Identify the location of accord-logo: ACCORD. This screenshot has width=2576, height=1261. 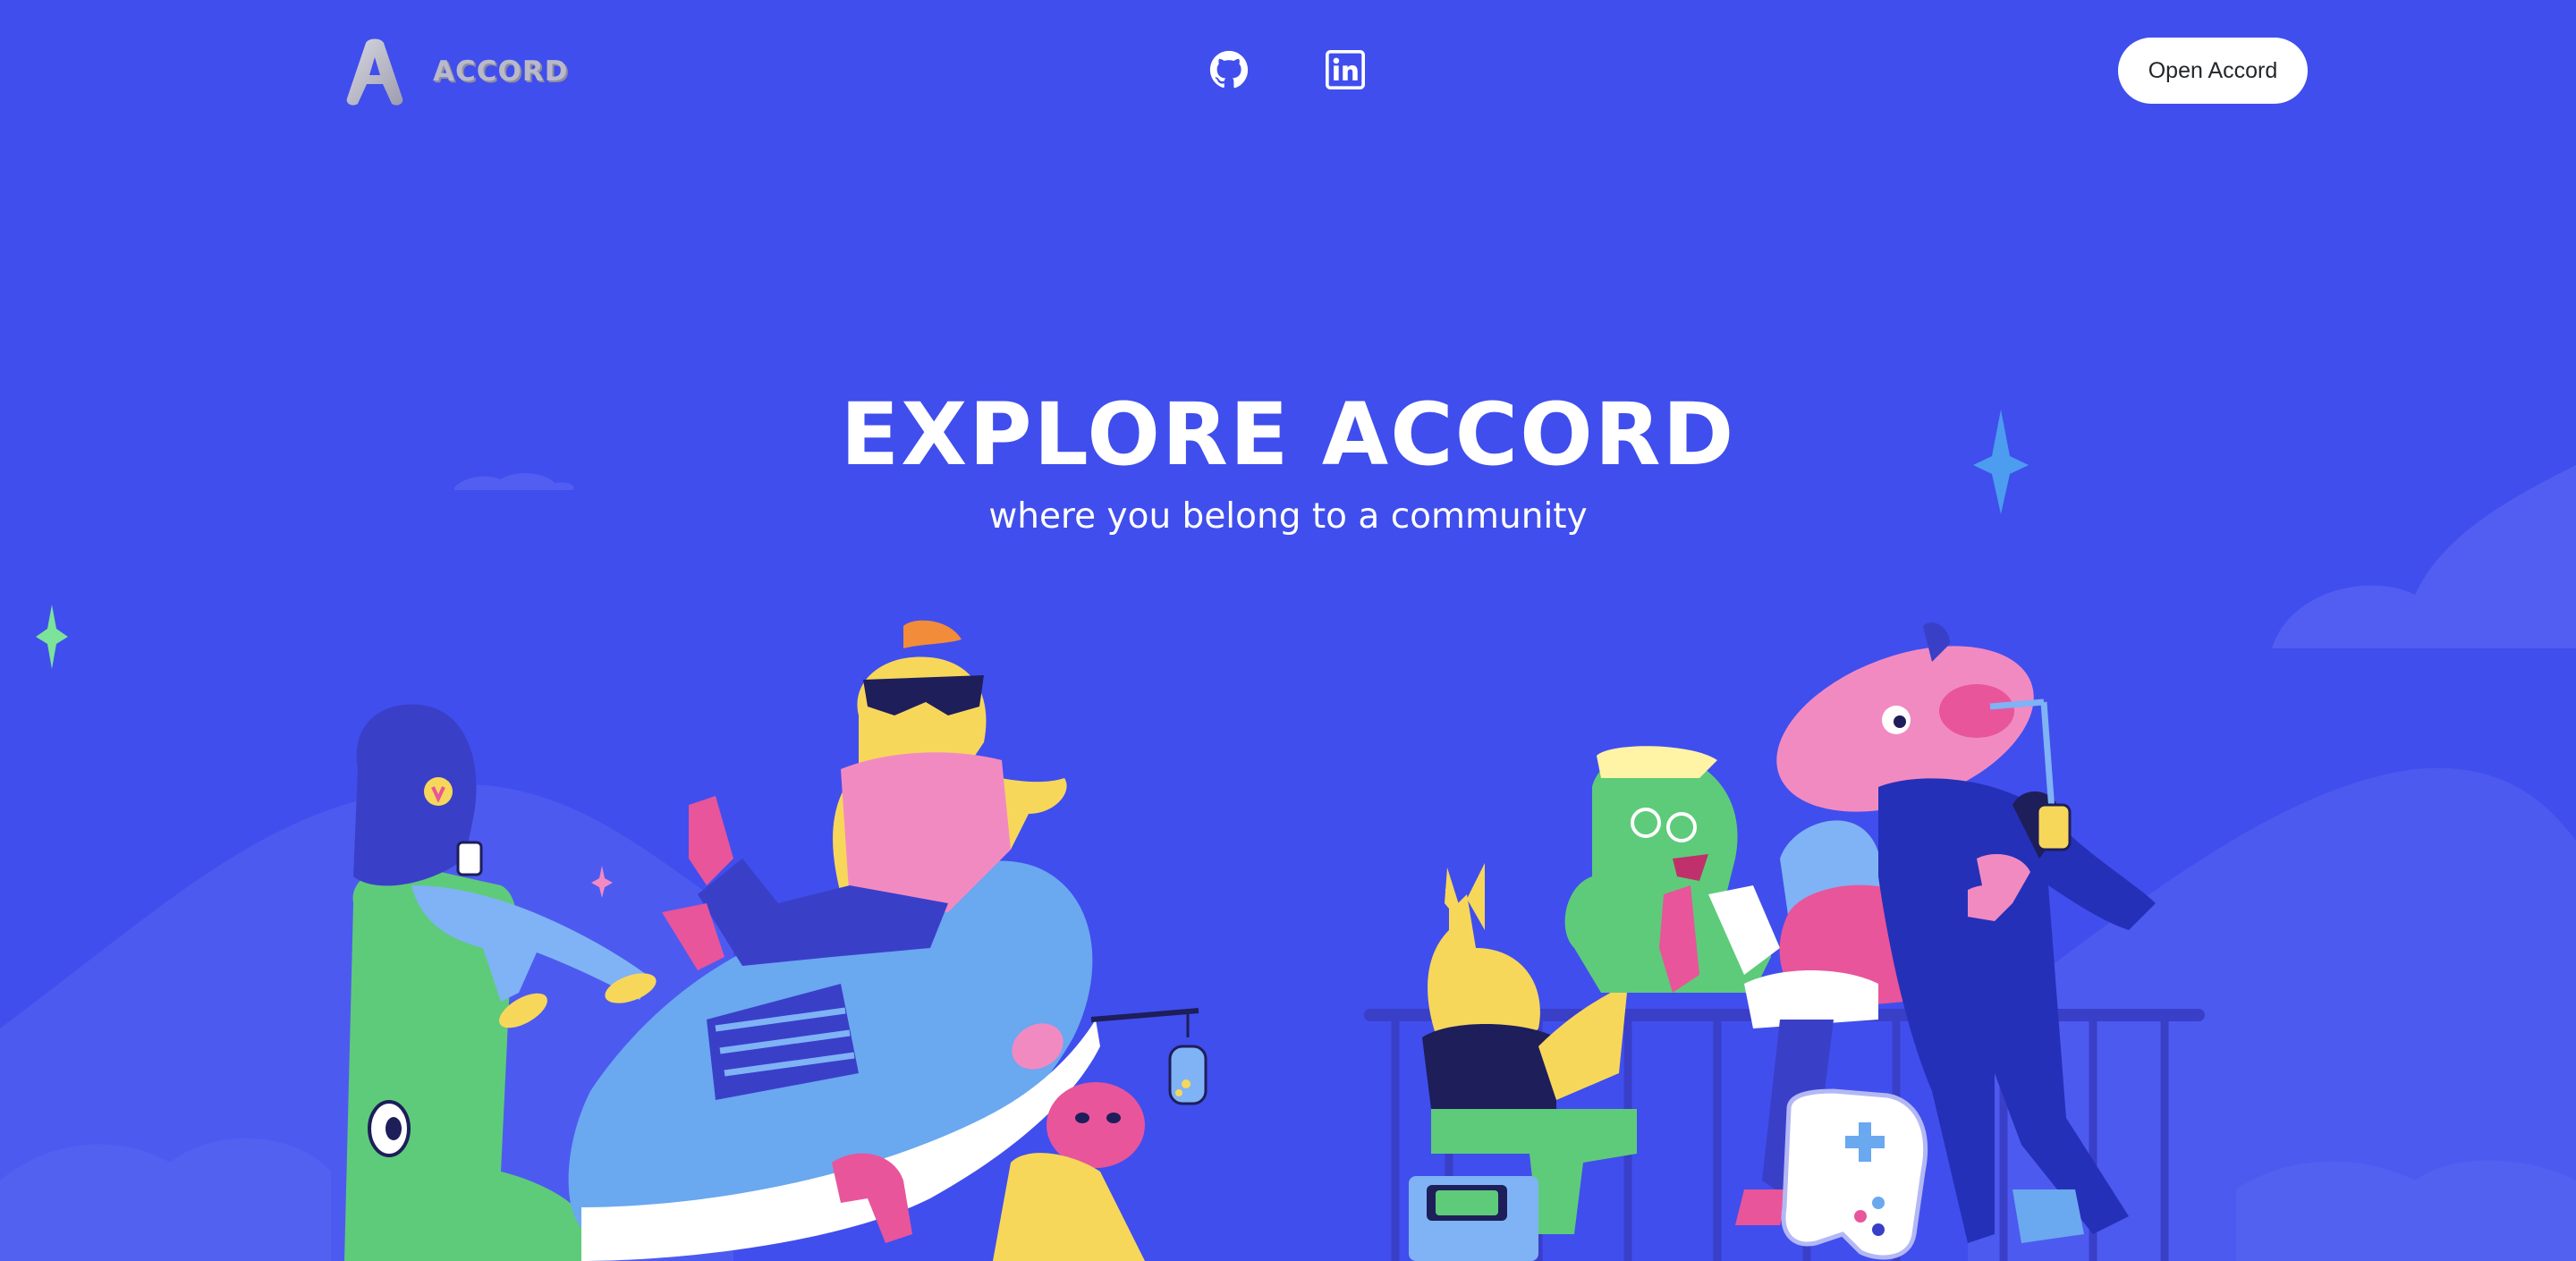
(455, 71).